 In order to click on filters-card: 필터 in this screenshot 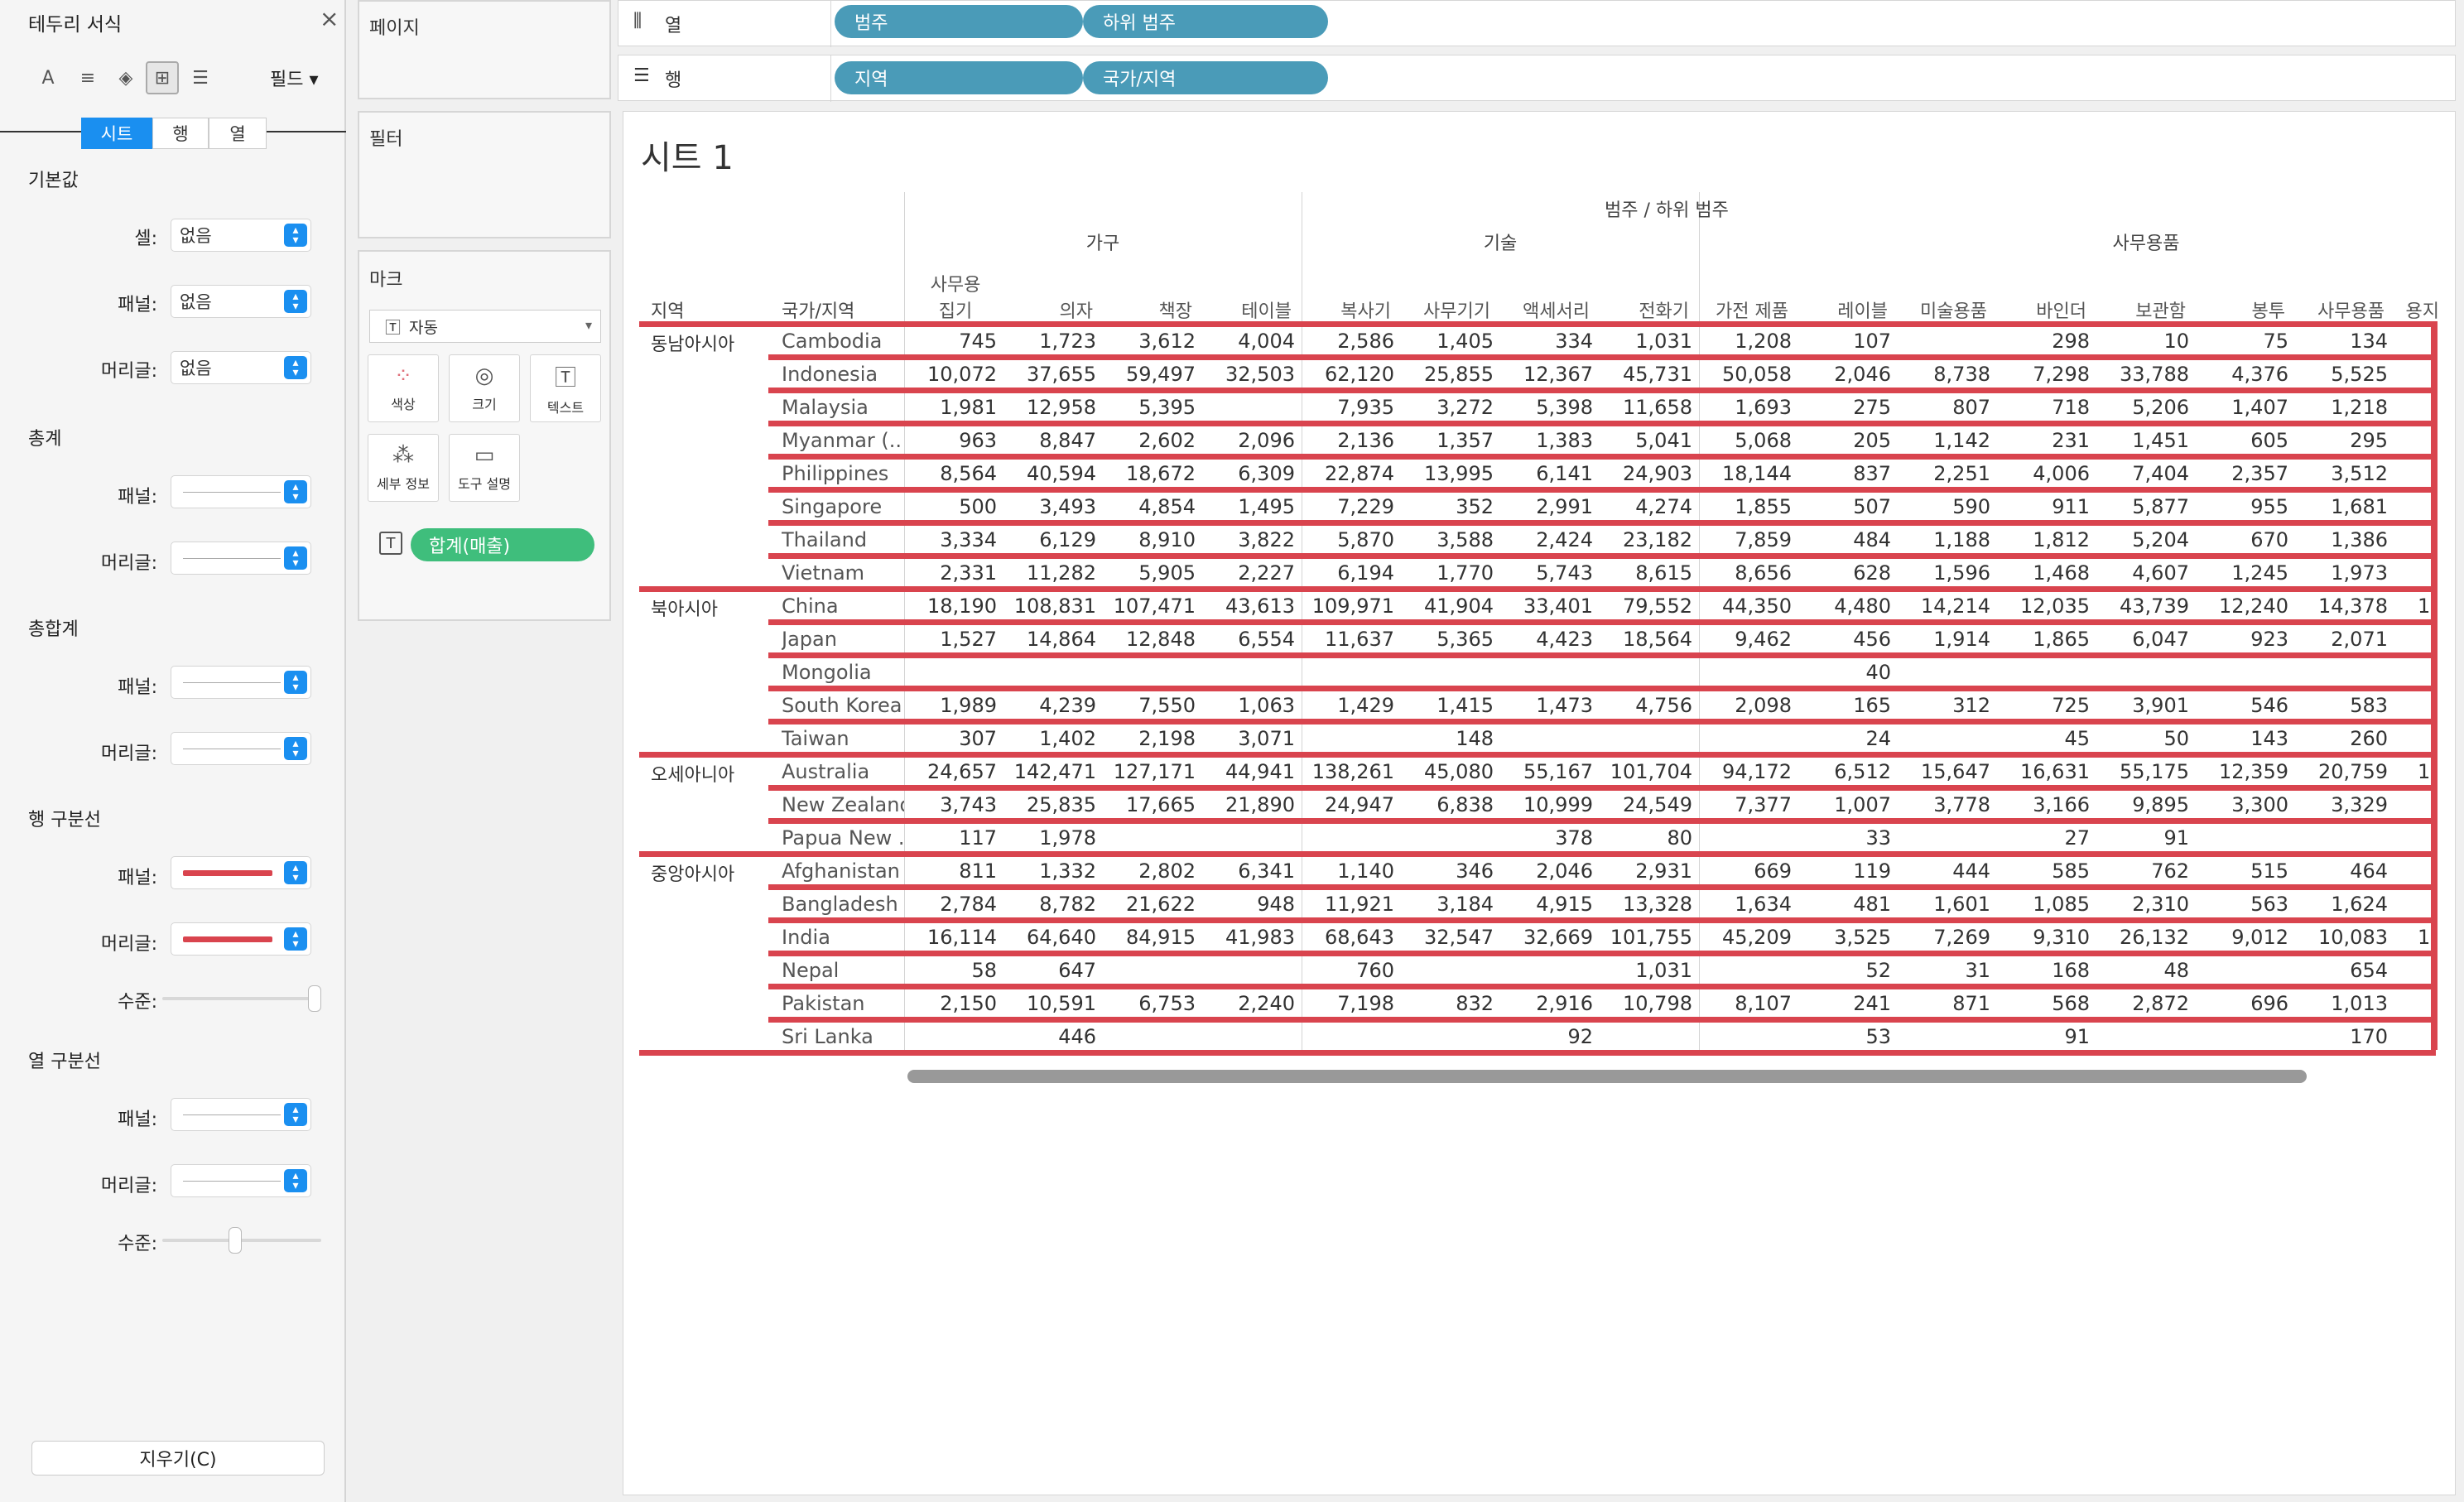, I will do `click(485, 174)`.